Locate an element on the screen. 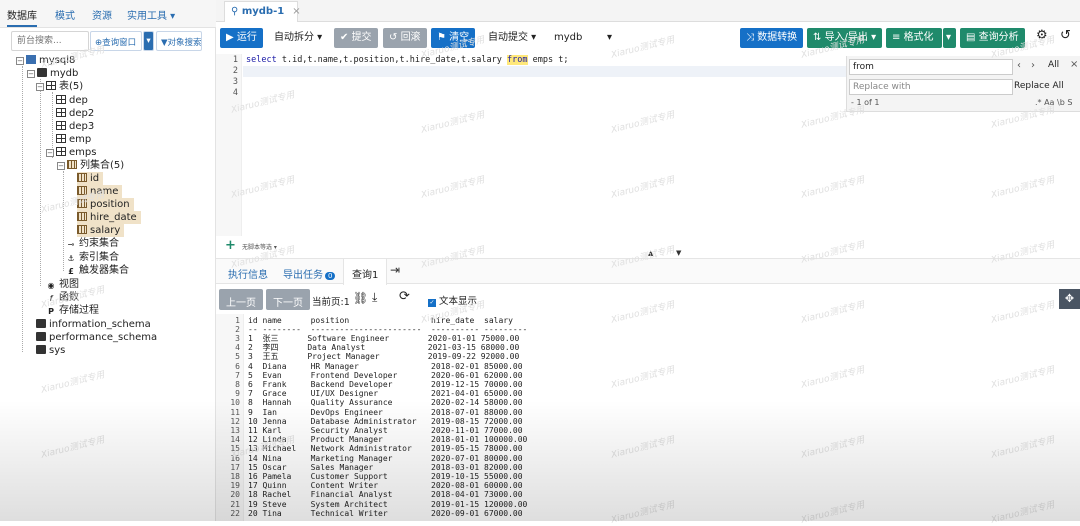  brush-icon: ⚑ is located at coordinates (443, 37).